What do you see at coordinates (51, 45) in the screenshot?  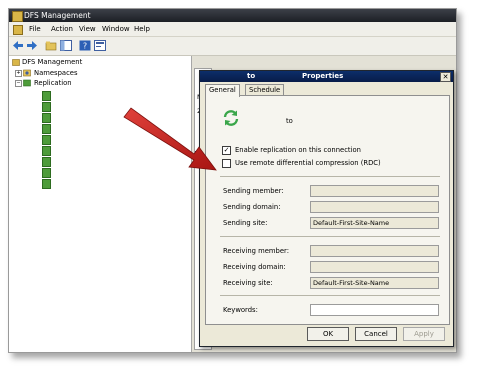 I see `up-folder-icon` at bounding box center [51, 45].